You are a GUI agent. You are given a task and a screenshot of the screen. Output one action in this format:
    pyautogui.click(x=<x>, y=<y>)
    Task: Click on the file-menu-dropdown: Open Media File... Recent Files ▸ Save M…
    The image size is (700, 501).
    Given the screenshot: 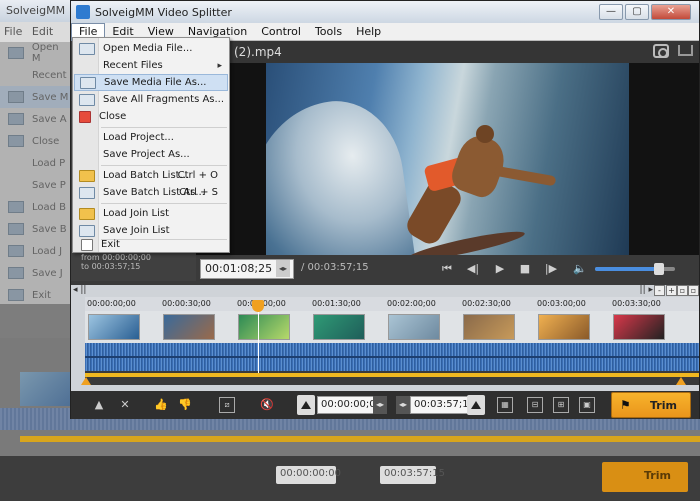 What is the action you would take?
    pyautogui.click(x=151, y=145)
    